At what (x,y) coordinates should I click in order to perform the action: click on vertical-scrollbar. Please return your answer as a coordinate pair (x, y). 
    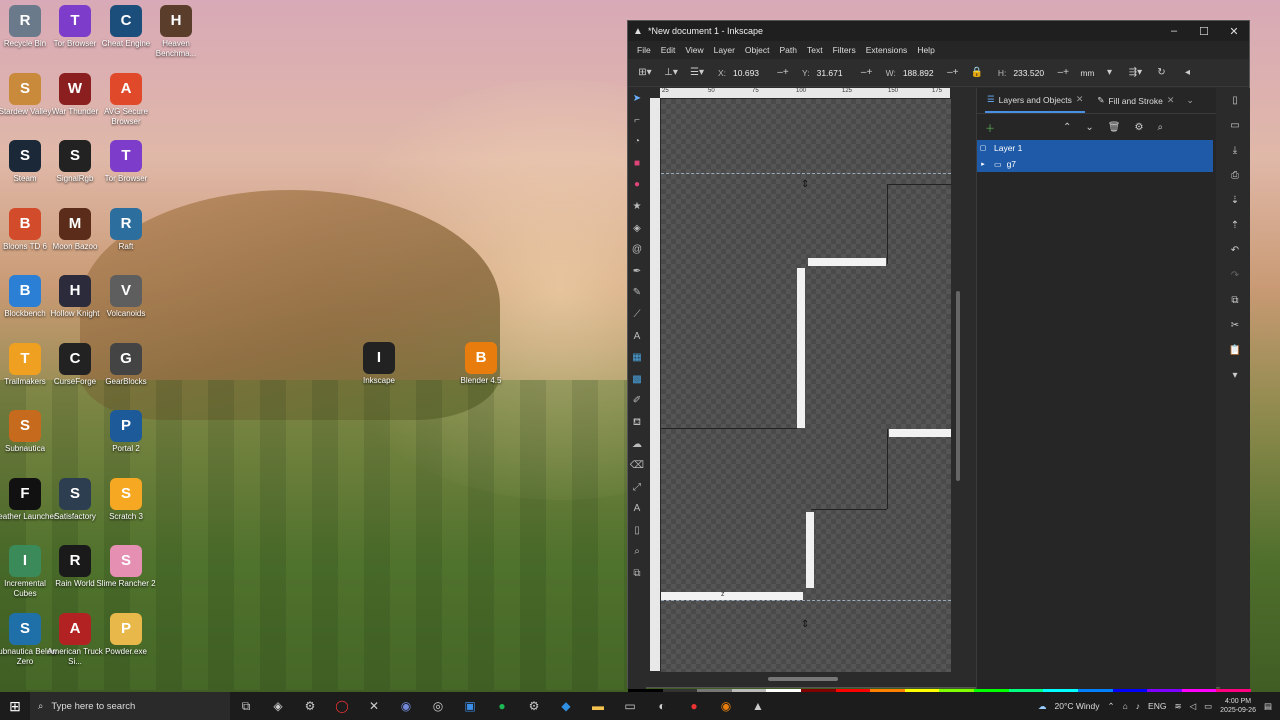
    Looking at the image, I should click on (958, 386).